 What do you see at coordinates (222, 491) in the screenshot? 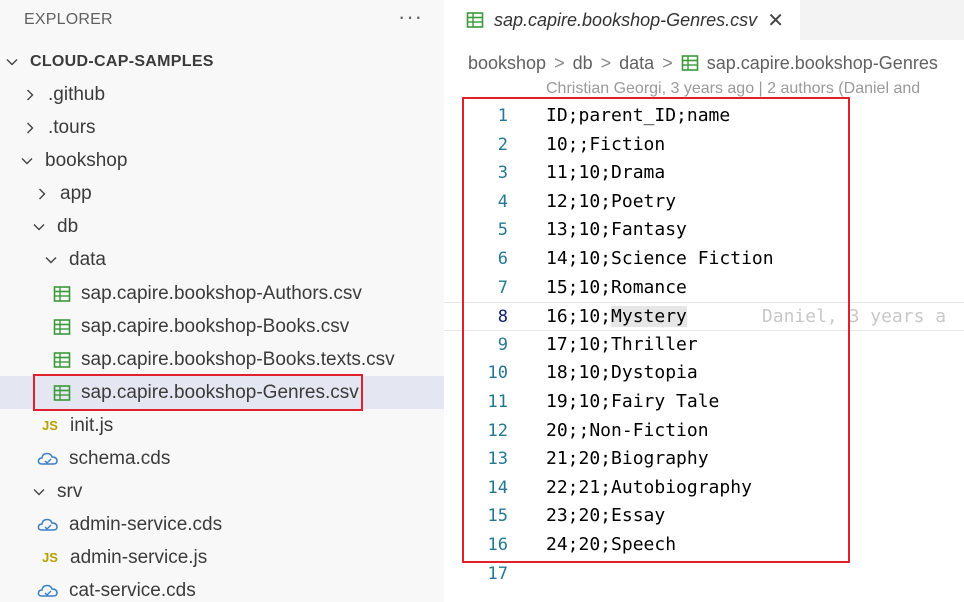
I see `tree-item-srv: srv` at bounding box center [222, 491].